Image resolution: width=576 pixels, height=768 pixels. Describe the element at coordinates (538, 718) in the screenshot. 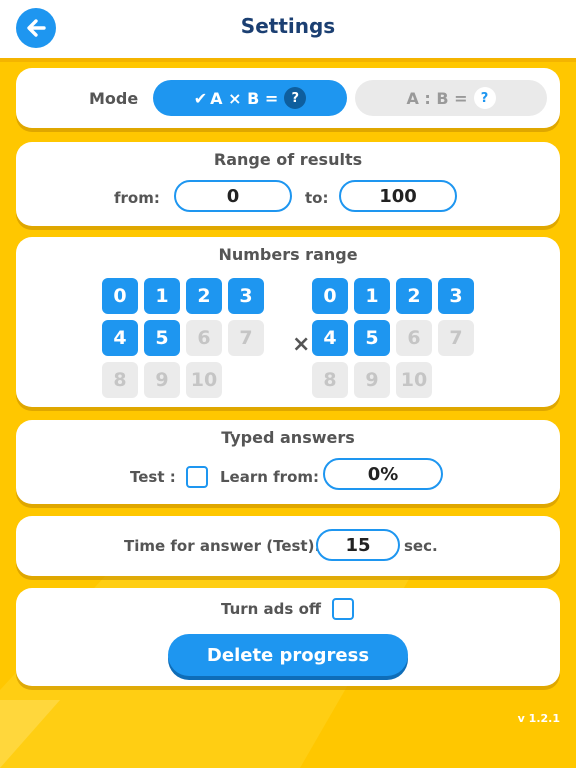

I see `version-label: v 1.2.1` at that location.